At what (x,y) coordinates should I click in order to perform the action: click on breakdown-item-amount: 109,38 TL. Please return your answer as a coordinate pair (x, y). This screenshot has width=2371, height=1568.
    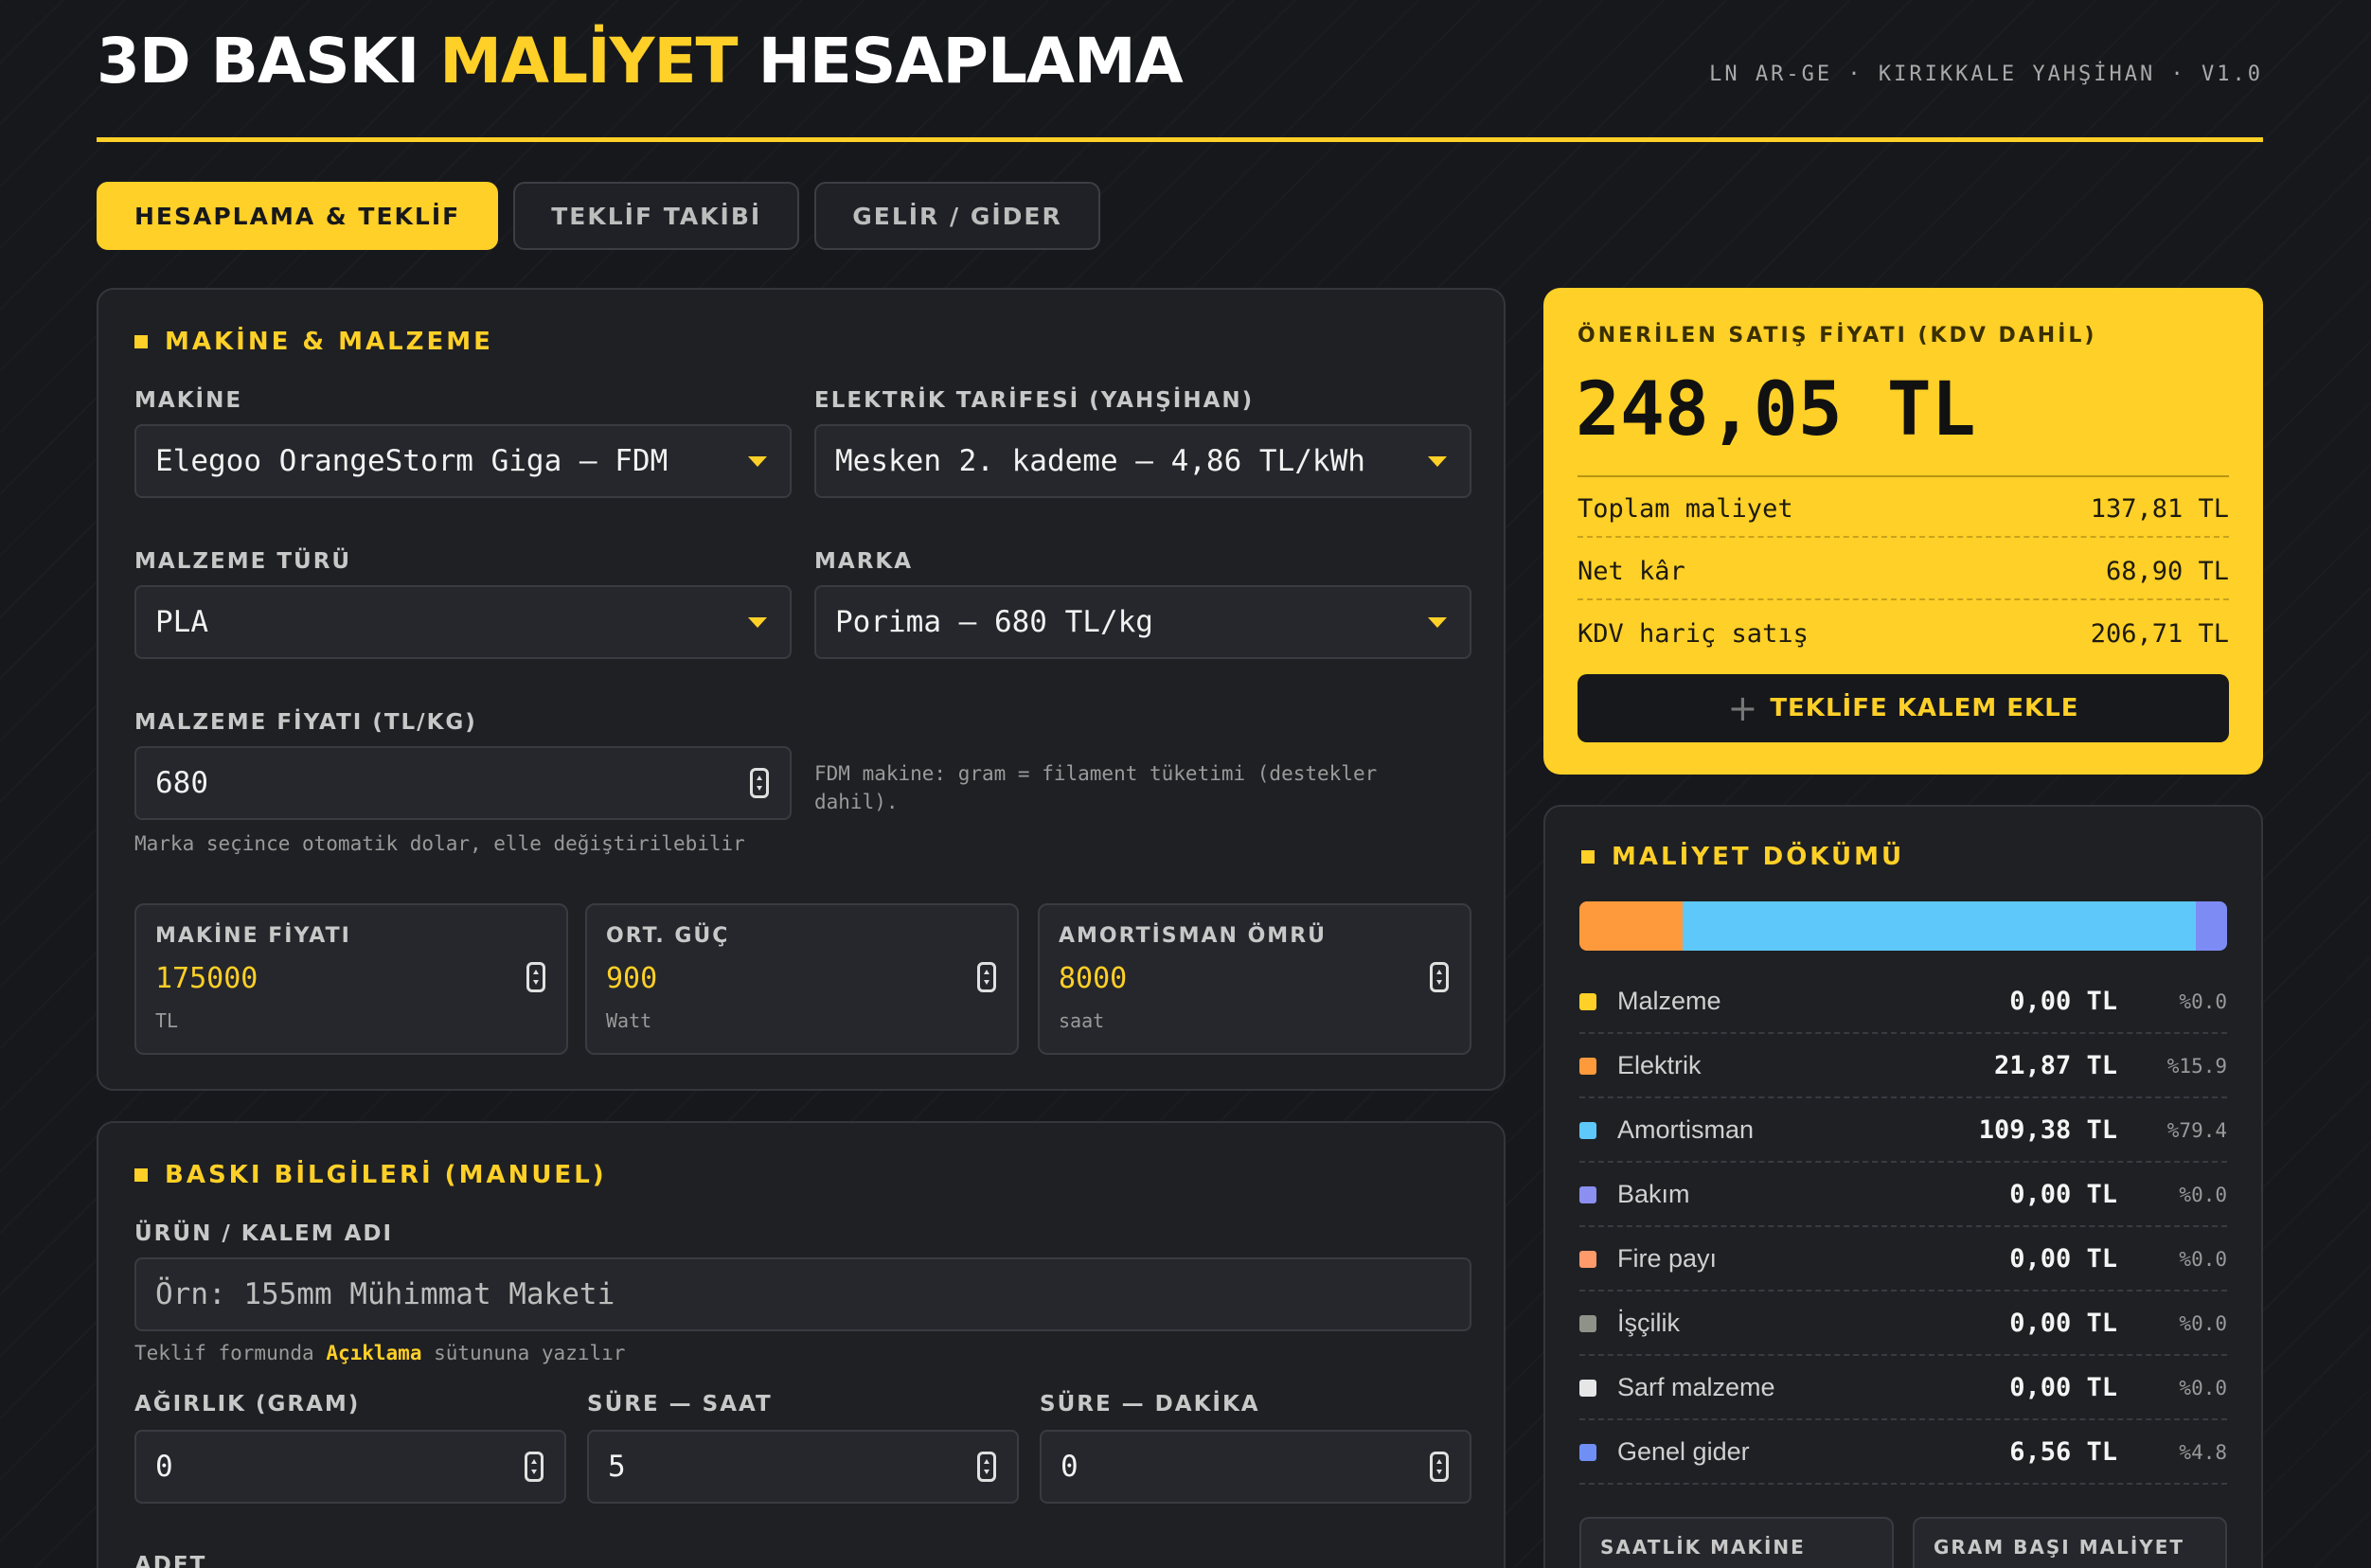
    Looking at the image, I should click on (2047, 1130).